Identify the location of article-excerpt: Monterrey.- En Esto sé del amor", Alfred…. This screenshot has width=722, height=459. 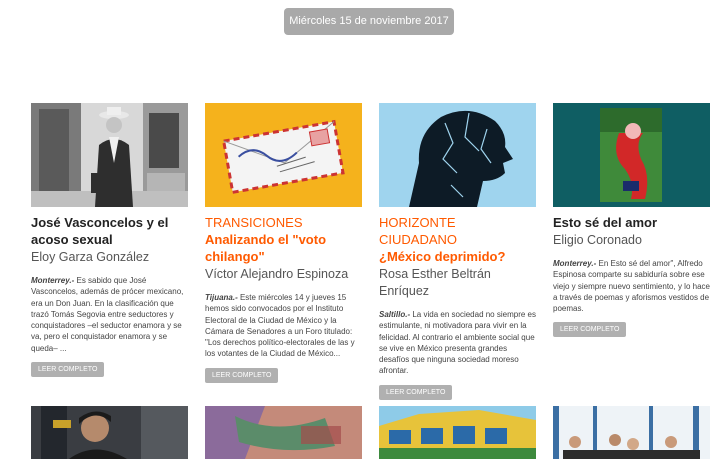
(631, 286).